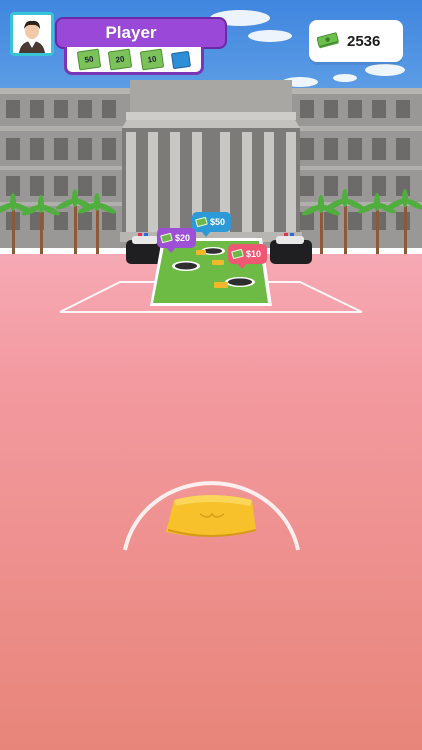 The width and height of the screenshot is (422, 750). Describe the element at coordinates (131, 32) in the screenshot. I see `player-name: Player` at that location.